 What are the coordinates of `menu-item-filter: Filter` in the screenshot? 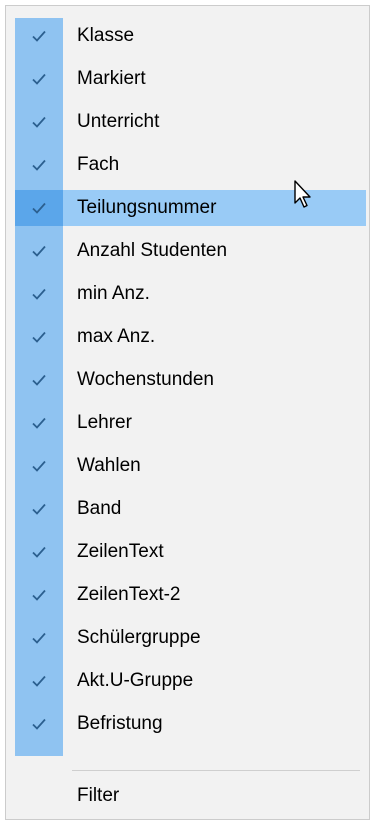 It's located at (190, 796).